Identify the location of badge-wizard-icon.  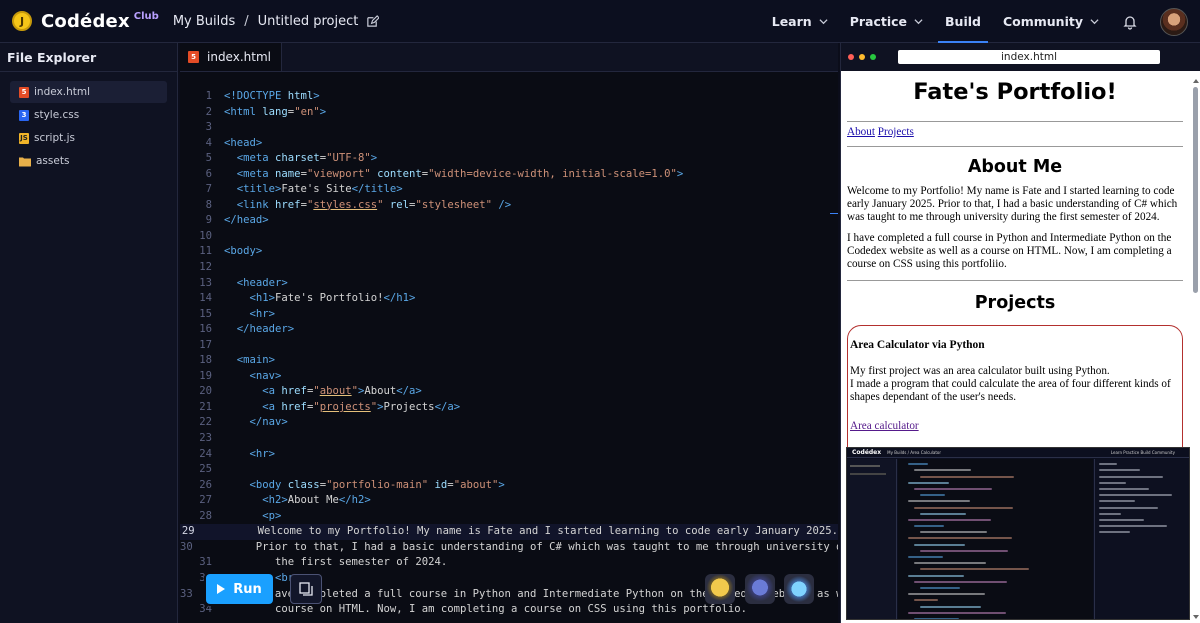
(760, 589).